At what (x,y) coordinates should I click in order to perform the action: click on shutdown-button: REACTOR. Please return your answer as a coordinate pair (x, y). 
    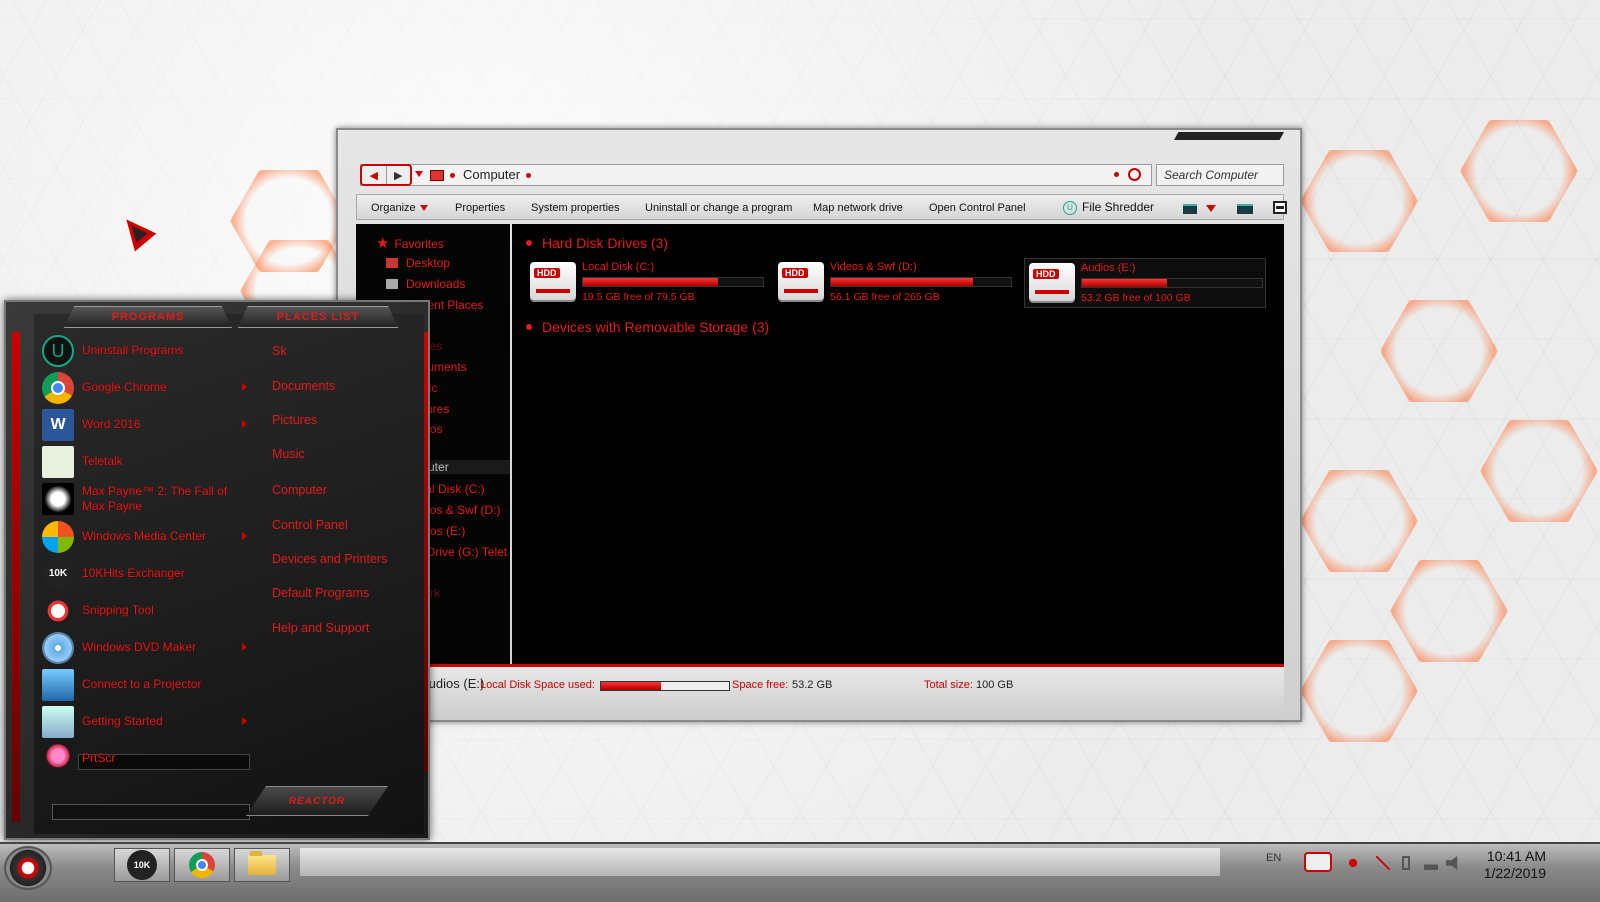
    Looking at the image, I should click on (317, 801).